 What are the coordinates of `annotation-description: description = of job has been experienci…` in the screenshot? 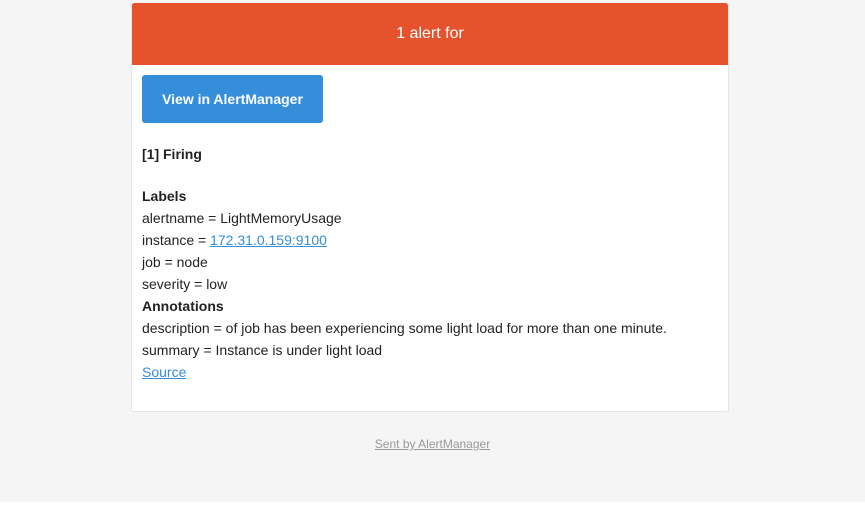 It's located at (404, 328).